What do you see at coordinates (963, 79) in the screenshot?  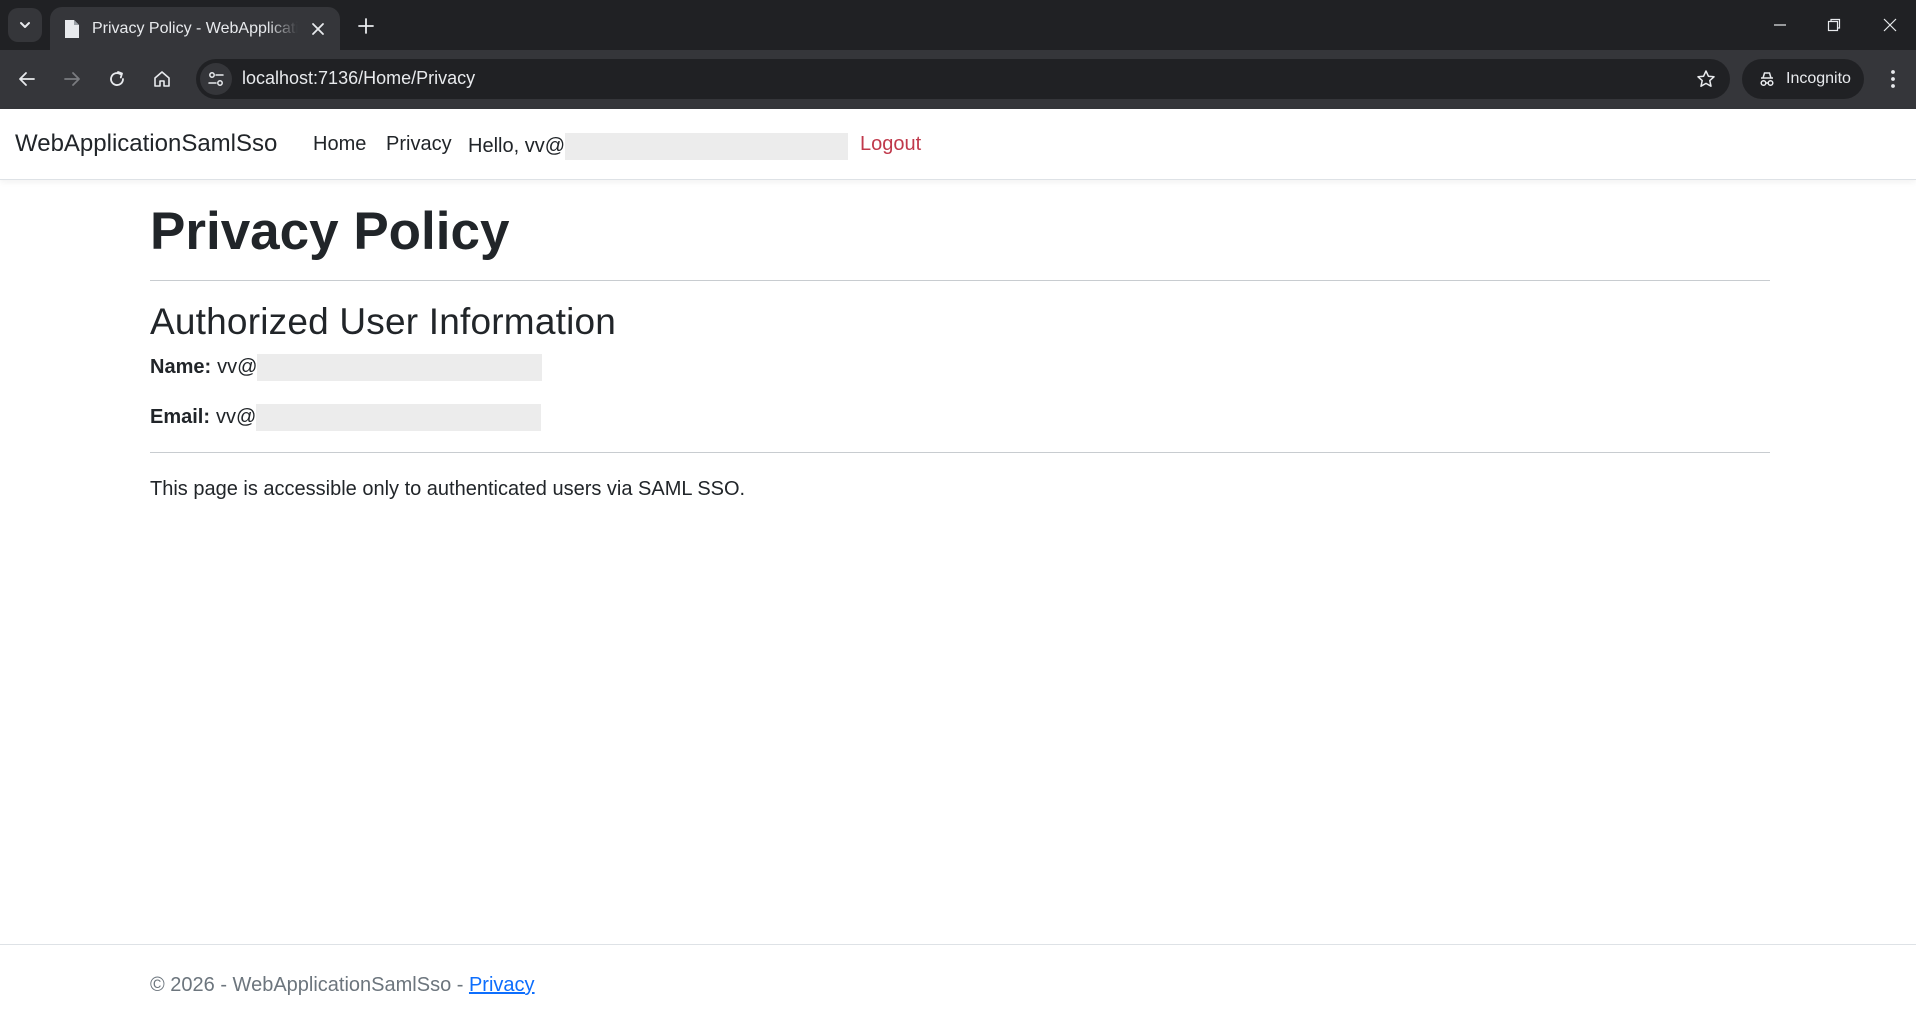 I see `address-bar: localhost:7136/Home/Privacy` at bounding box center [963, 79].